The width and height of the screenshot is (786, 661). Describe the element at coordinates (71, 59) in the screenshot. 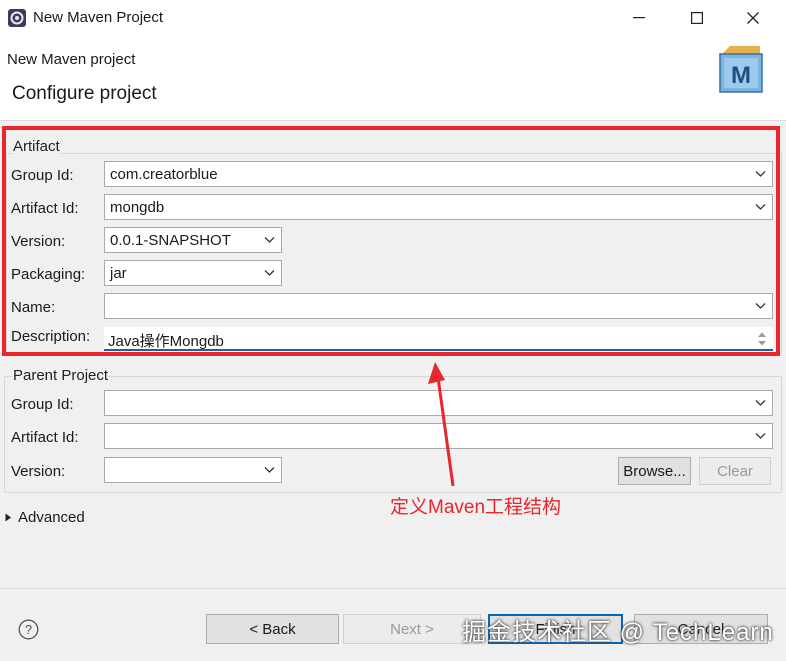

I see `wizard-subtitle: New Maven project` at that location.